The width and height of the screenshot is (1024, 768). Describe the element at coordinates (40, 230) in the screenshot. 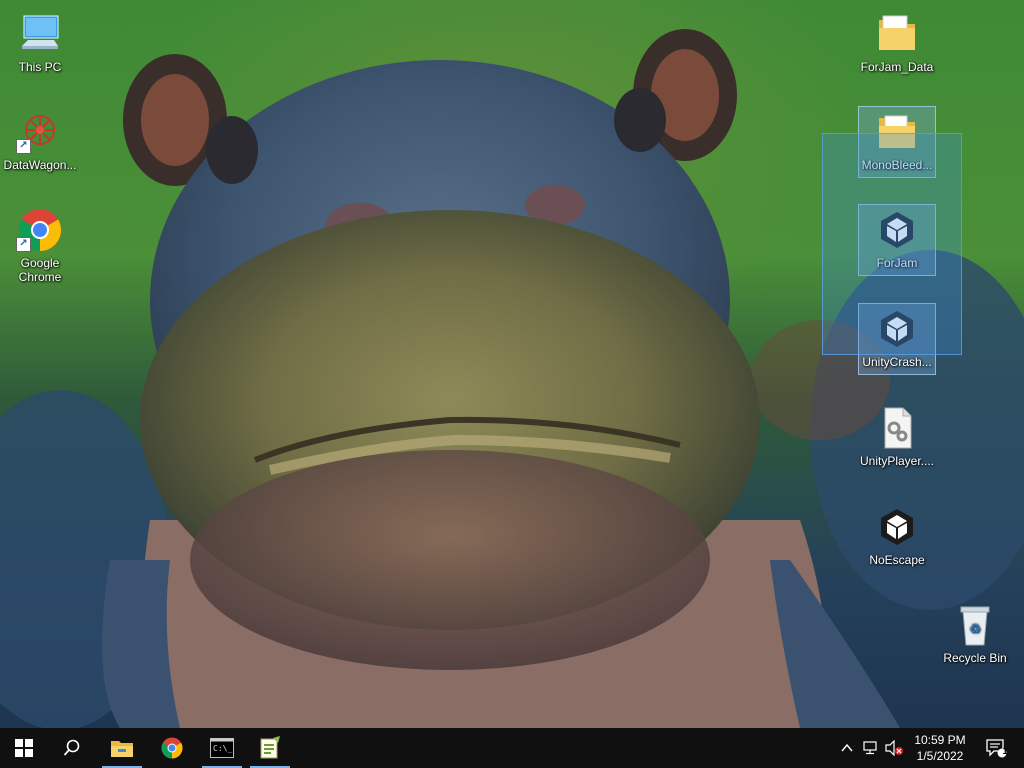

I see `chrome-icon: ↗` at that location.